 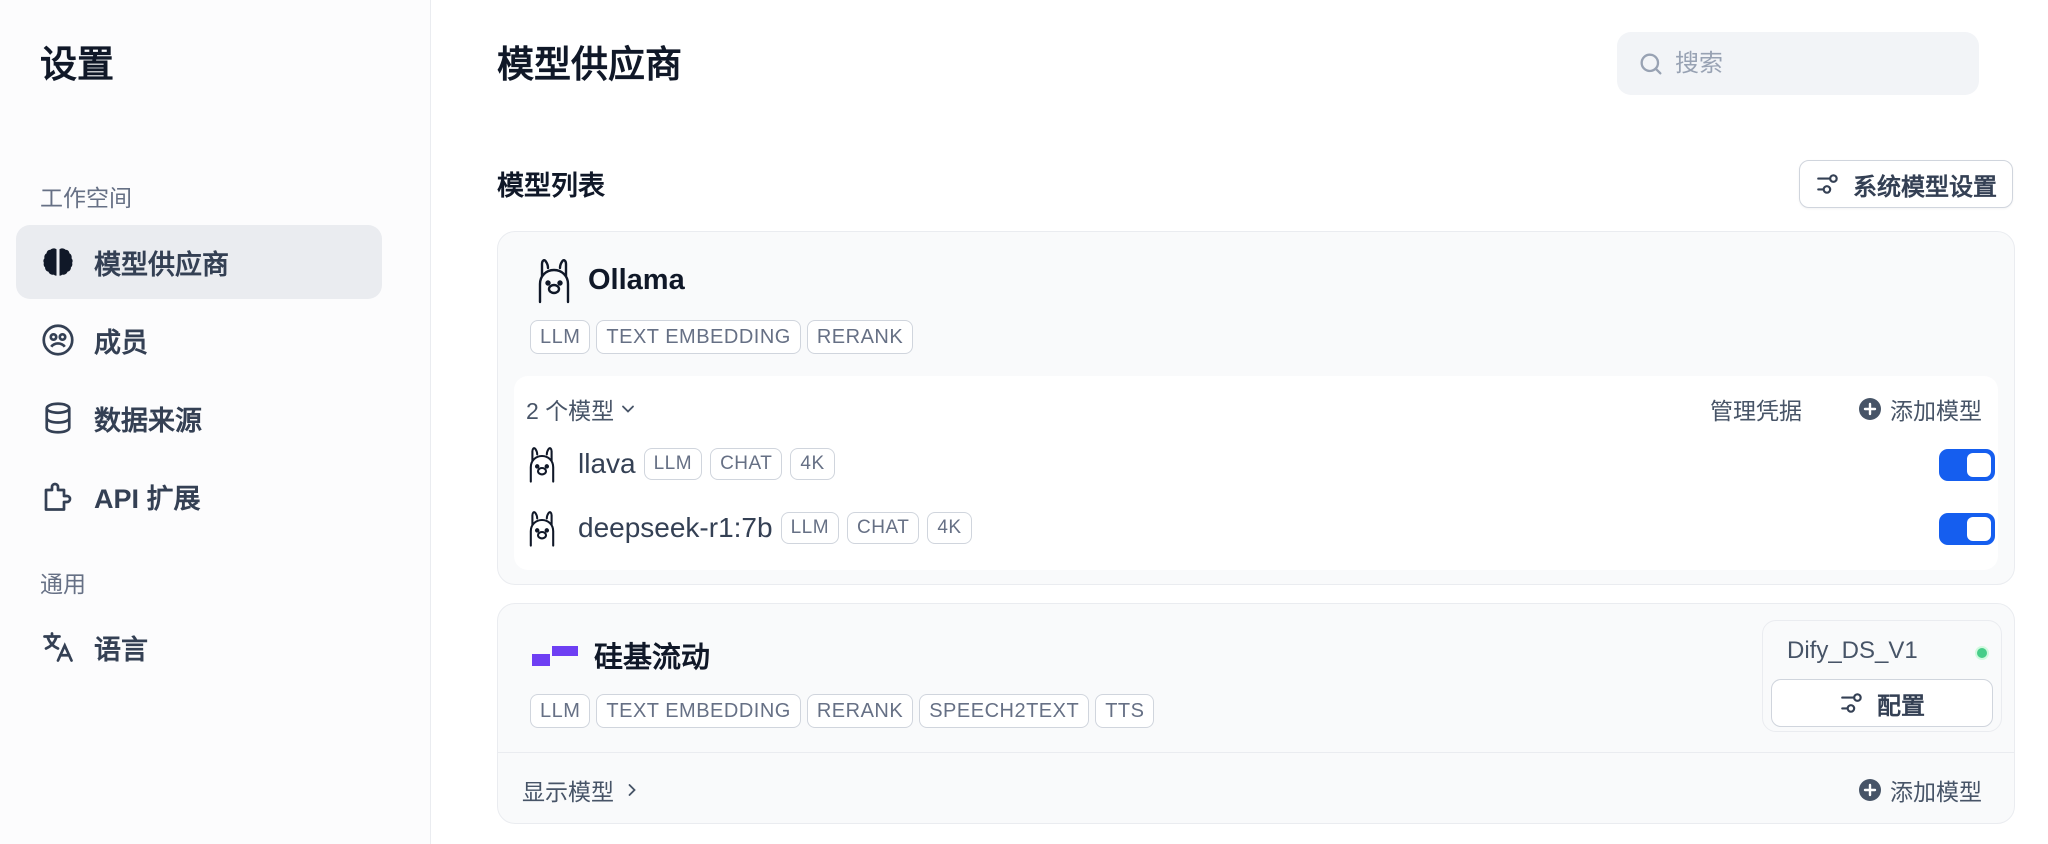 What do you see at coordinates (199, 340) in the screenshot?
I see `sidebar-item-members: 成员` at bounding box center [199, 340].